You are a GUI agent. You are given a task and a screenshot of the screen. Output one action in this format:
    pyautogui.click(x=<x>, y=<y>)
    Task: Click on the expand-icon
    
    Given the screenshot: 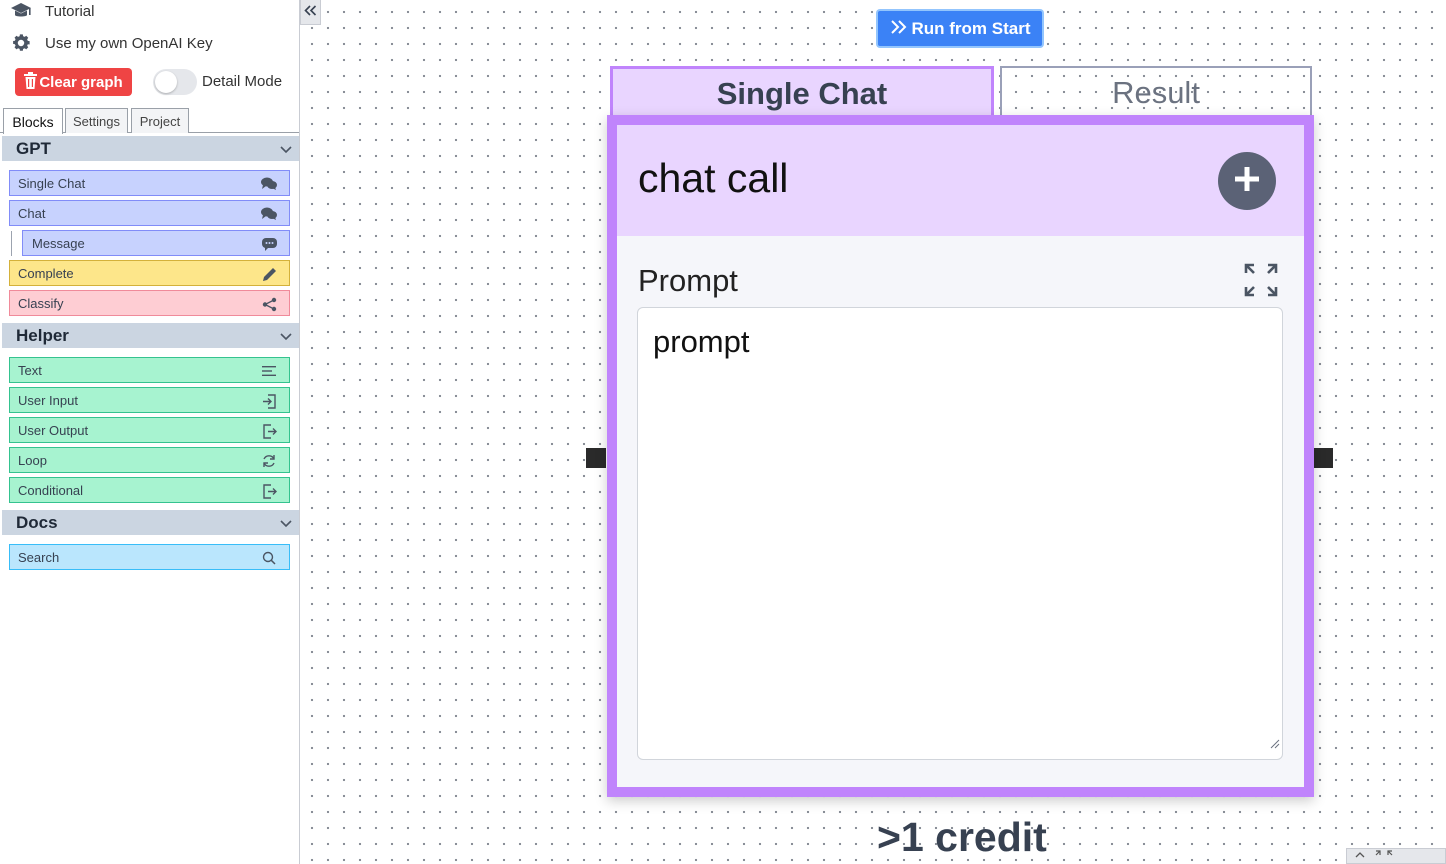 What is the action you would take?
    pyautogui.click(x=1261, y=280)
    